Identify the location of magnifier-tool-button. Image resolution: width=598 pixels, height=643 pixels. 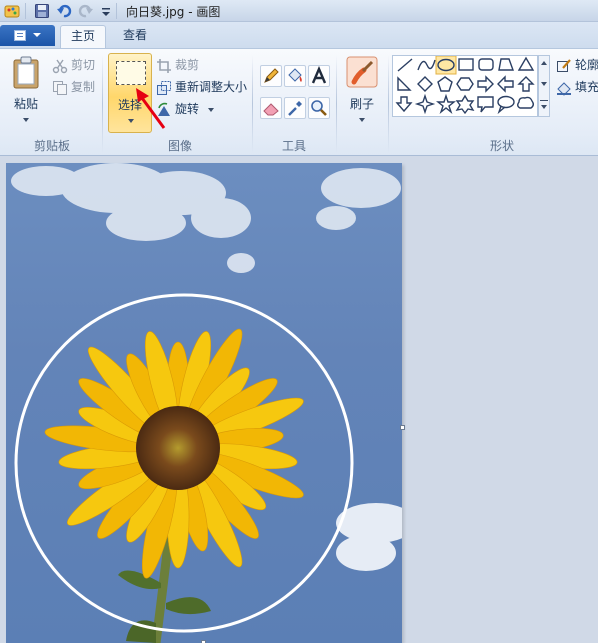
(319, 108).